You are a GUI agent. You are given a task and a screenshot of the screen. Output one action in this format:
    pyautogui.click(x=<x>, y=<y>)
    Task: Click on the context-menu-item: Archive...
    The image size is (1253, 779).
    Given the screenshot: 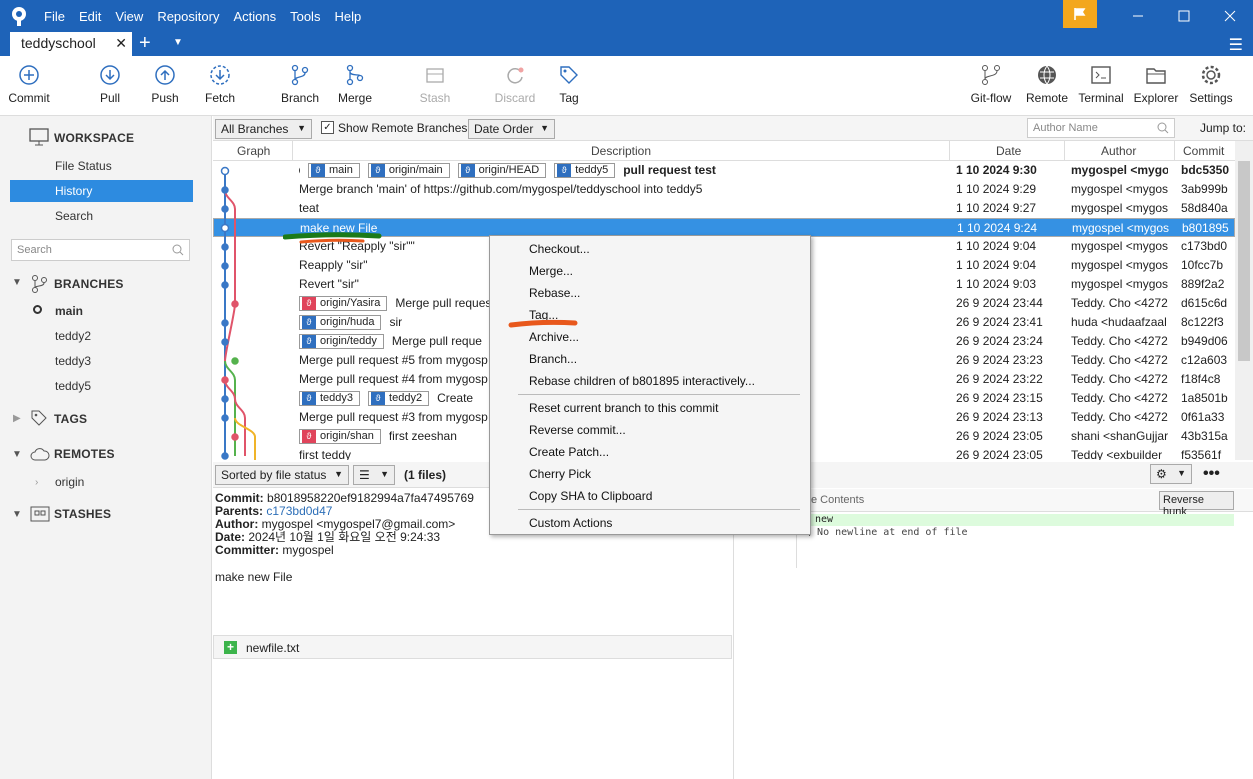 What is the action you would take?
    pyautogui.click(x=554, y=337)
    